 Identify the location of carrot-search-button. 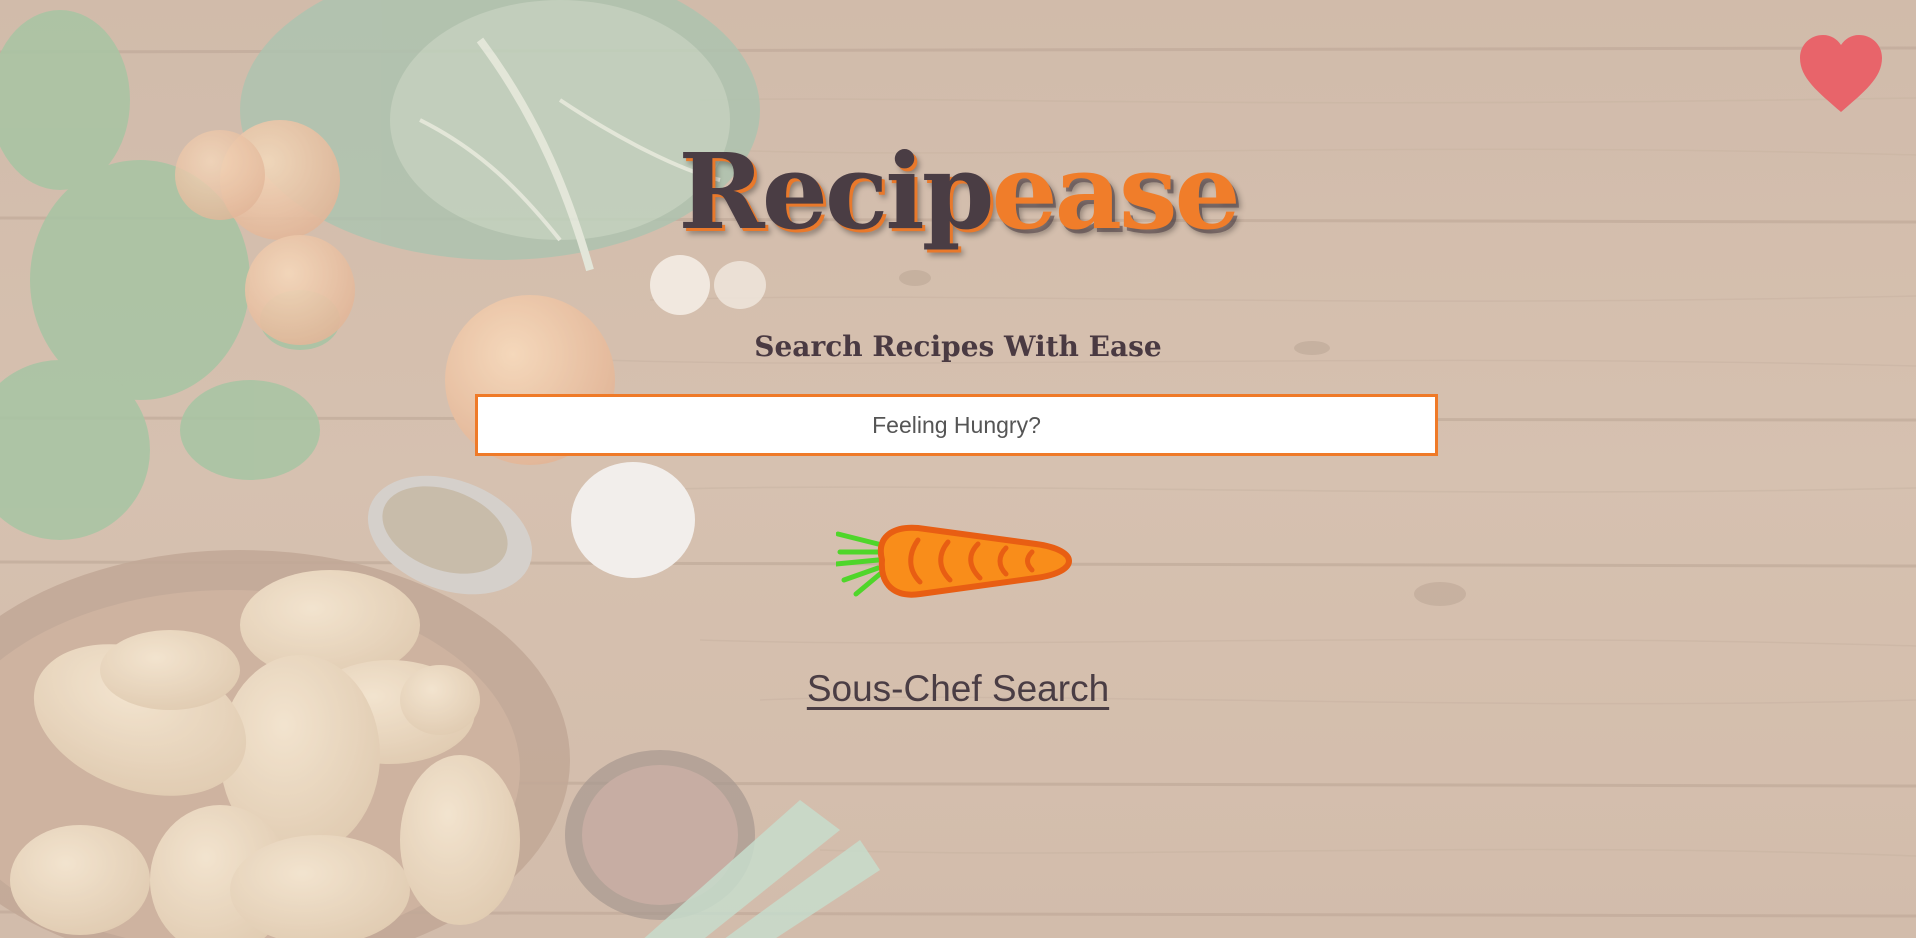
(956, 560).